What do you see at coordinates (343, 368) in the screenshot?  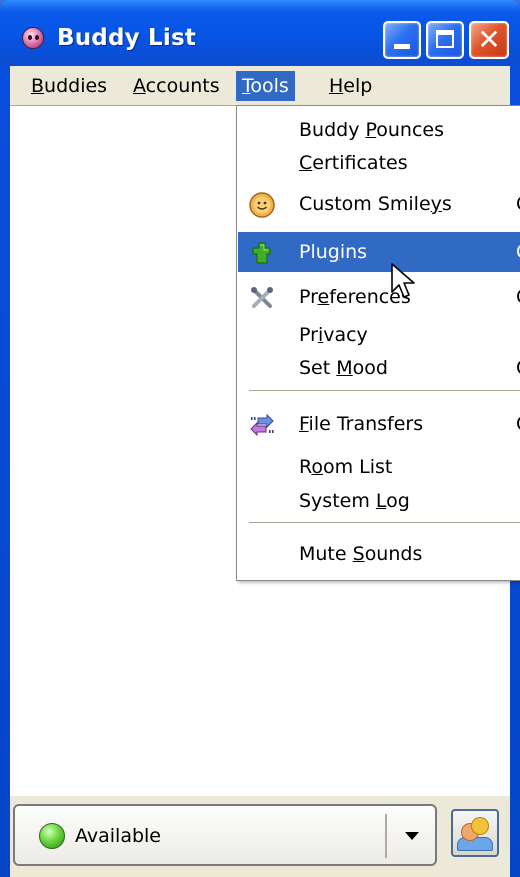 I see `menu-item-label: Set Mood` at bounding box center [343, 368].